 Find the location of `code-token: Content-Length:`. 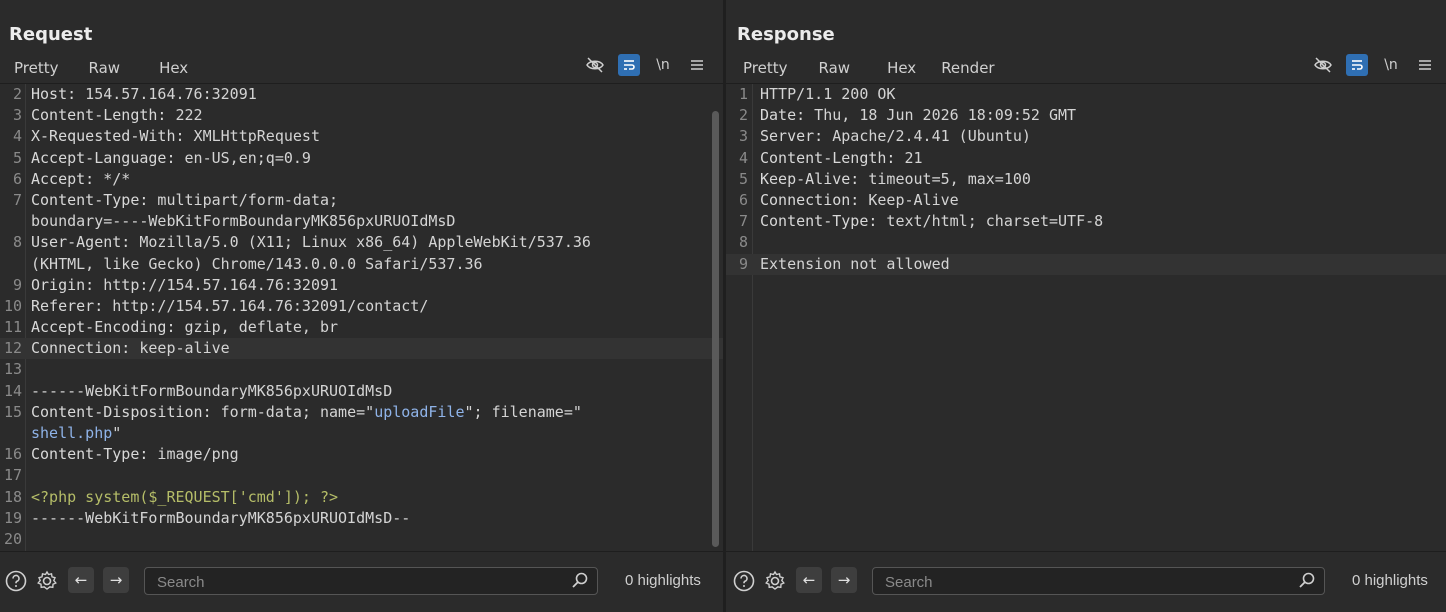

code-token: Content-Length: is located at coordinates (828, 157).